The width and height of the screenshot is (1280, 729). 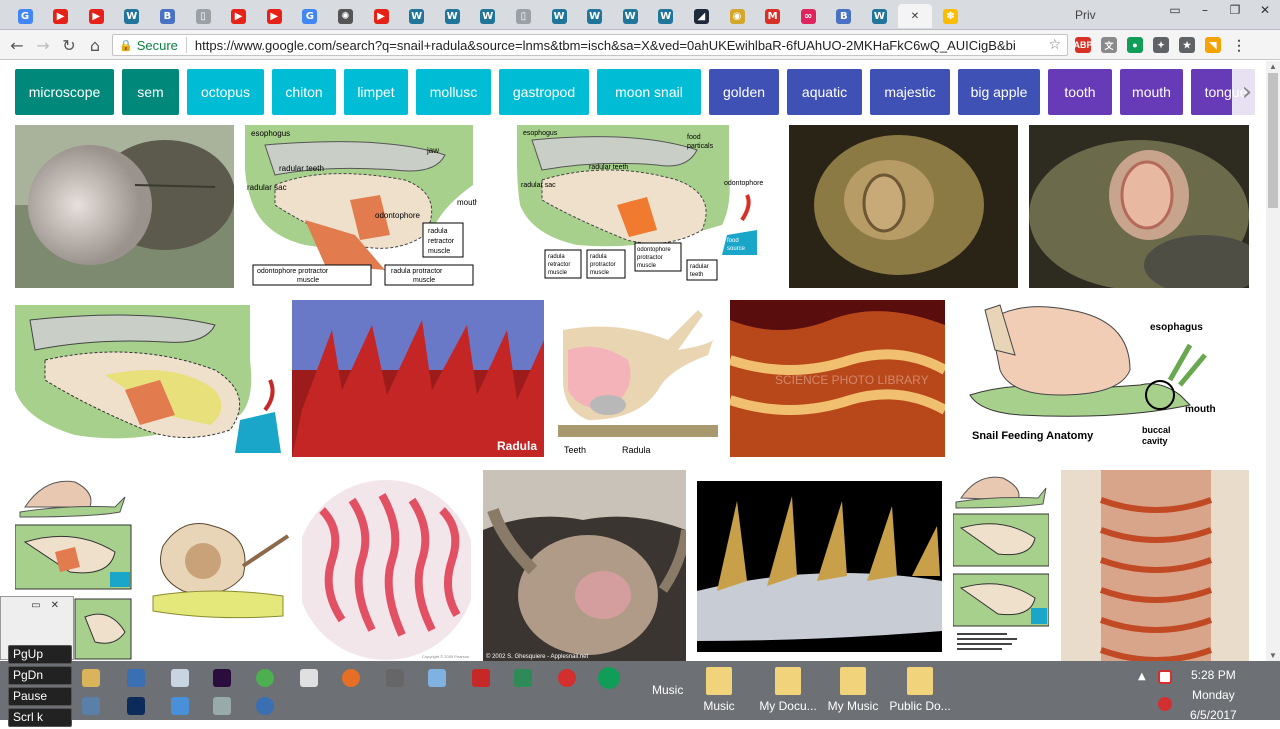 What do you see at coordinates (95, 45) in the screenshot?
I see `home-icon: ⌂` at bounding box center [95, 45].